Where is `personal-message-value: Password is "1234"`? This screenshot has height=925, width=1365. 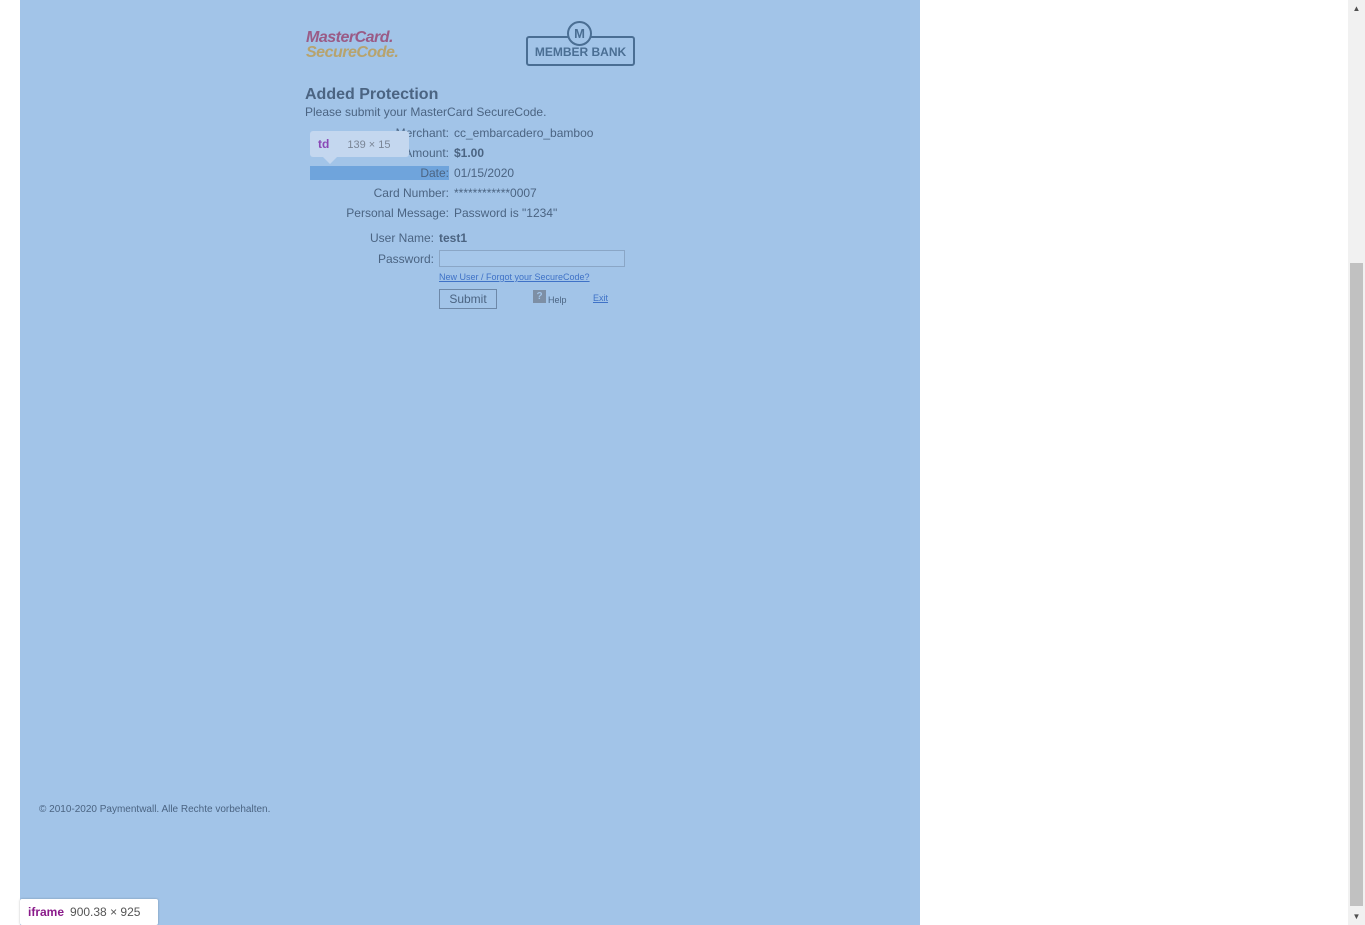
personal-message-value: Password is "1234" is located at coordinates (506, 213).